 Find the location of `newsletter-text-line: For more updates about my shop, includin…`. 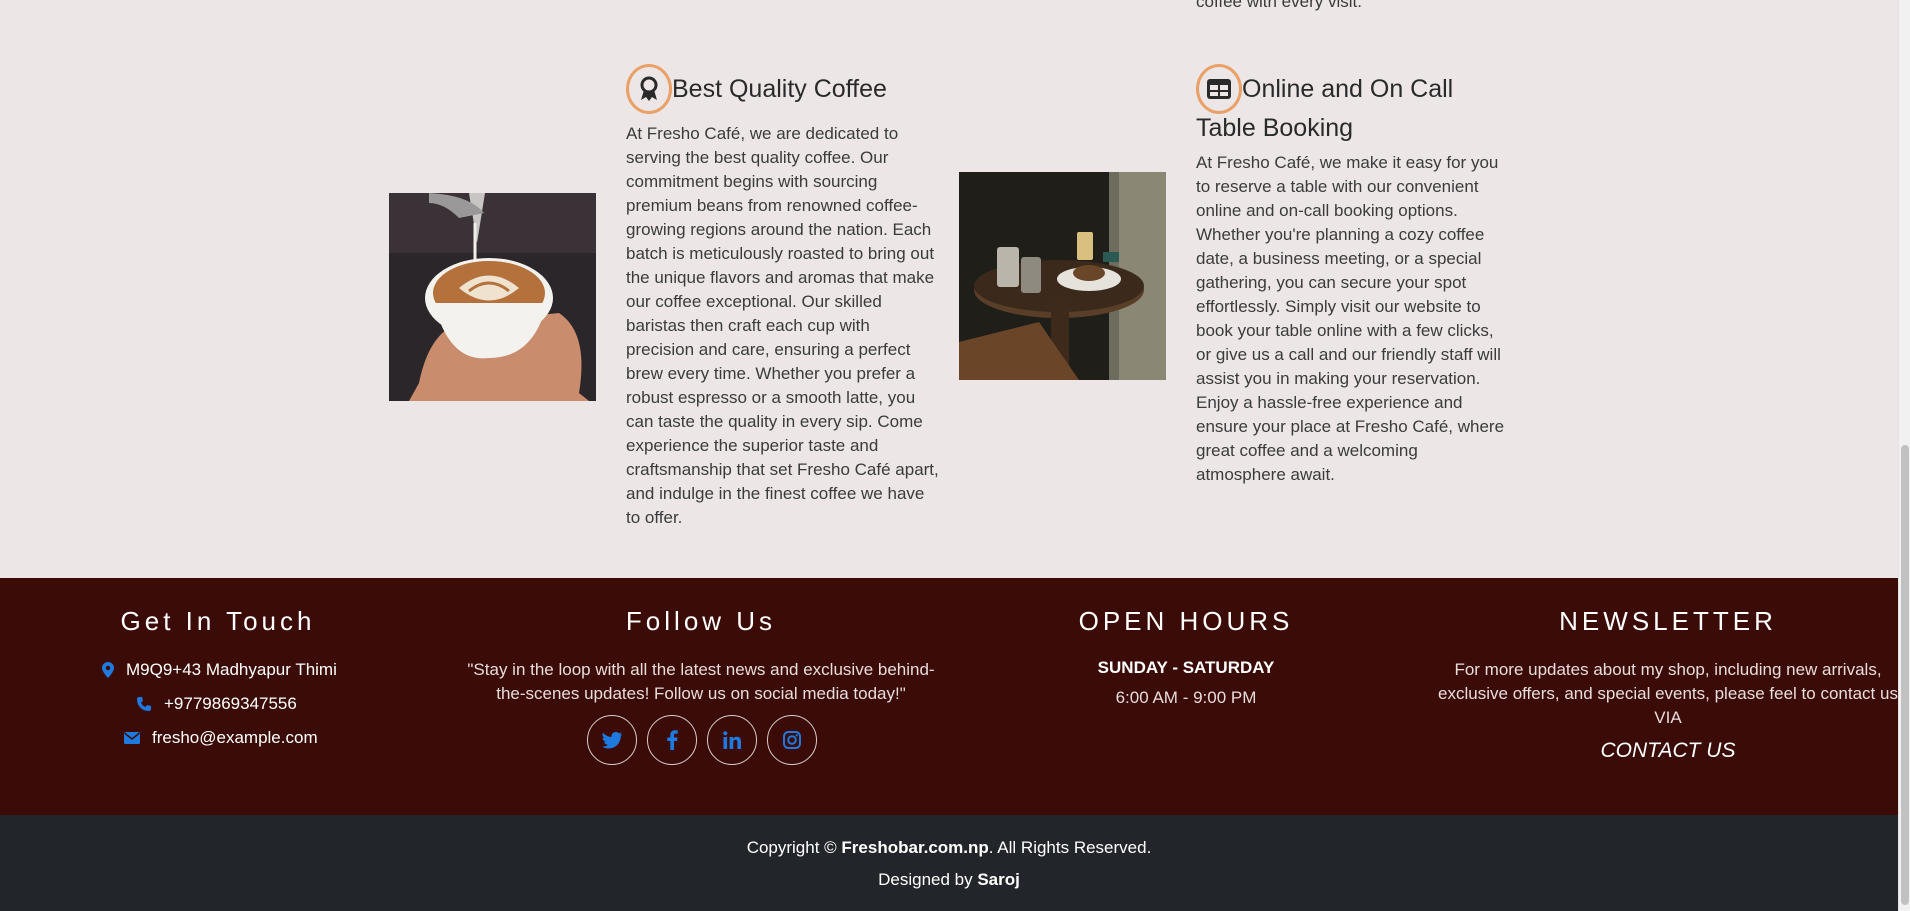

newsletter-text-line: For more updates about my shop, includin… is located at coordinates (1668, 669).